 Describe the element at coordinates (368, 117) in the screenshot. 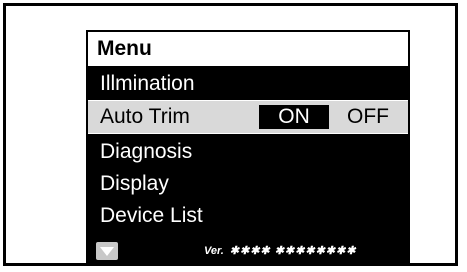

I see `auto-trim-off-option: OFF` at that location.